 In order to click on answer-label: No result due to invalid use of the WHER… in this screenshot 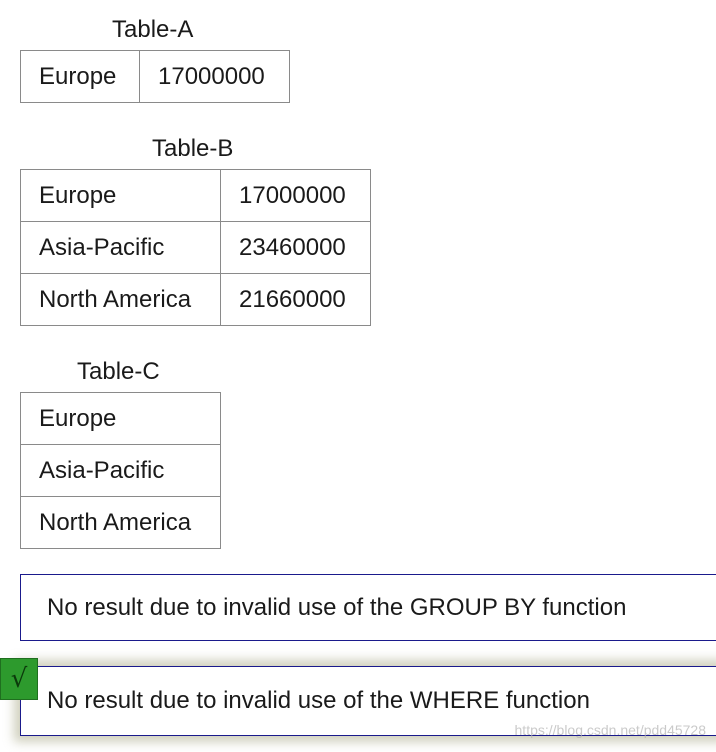, I will do `click(318, 700)`.